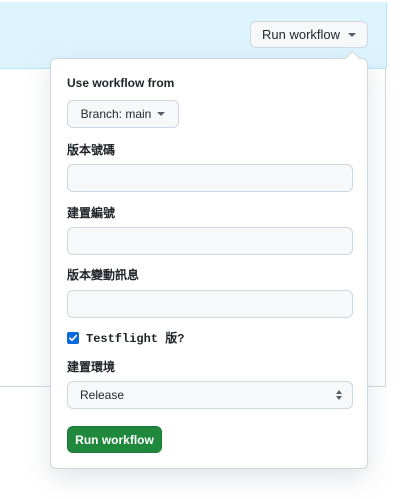  I want to click on branch-select-button: Branch: main, so click(123, 114).